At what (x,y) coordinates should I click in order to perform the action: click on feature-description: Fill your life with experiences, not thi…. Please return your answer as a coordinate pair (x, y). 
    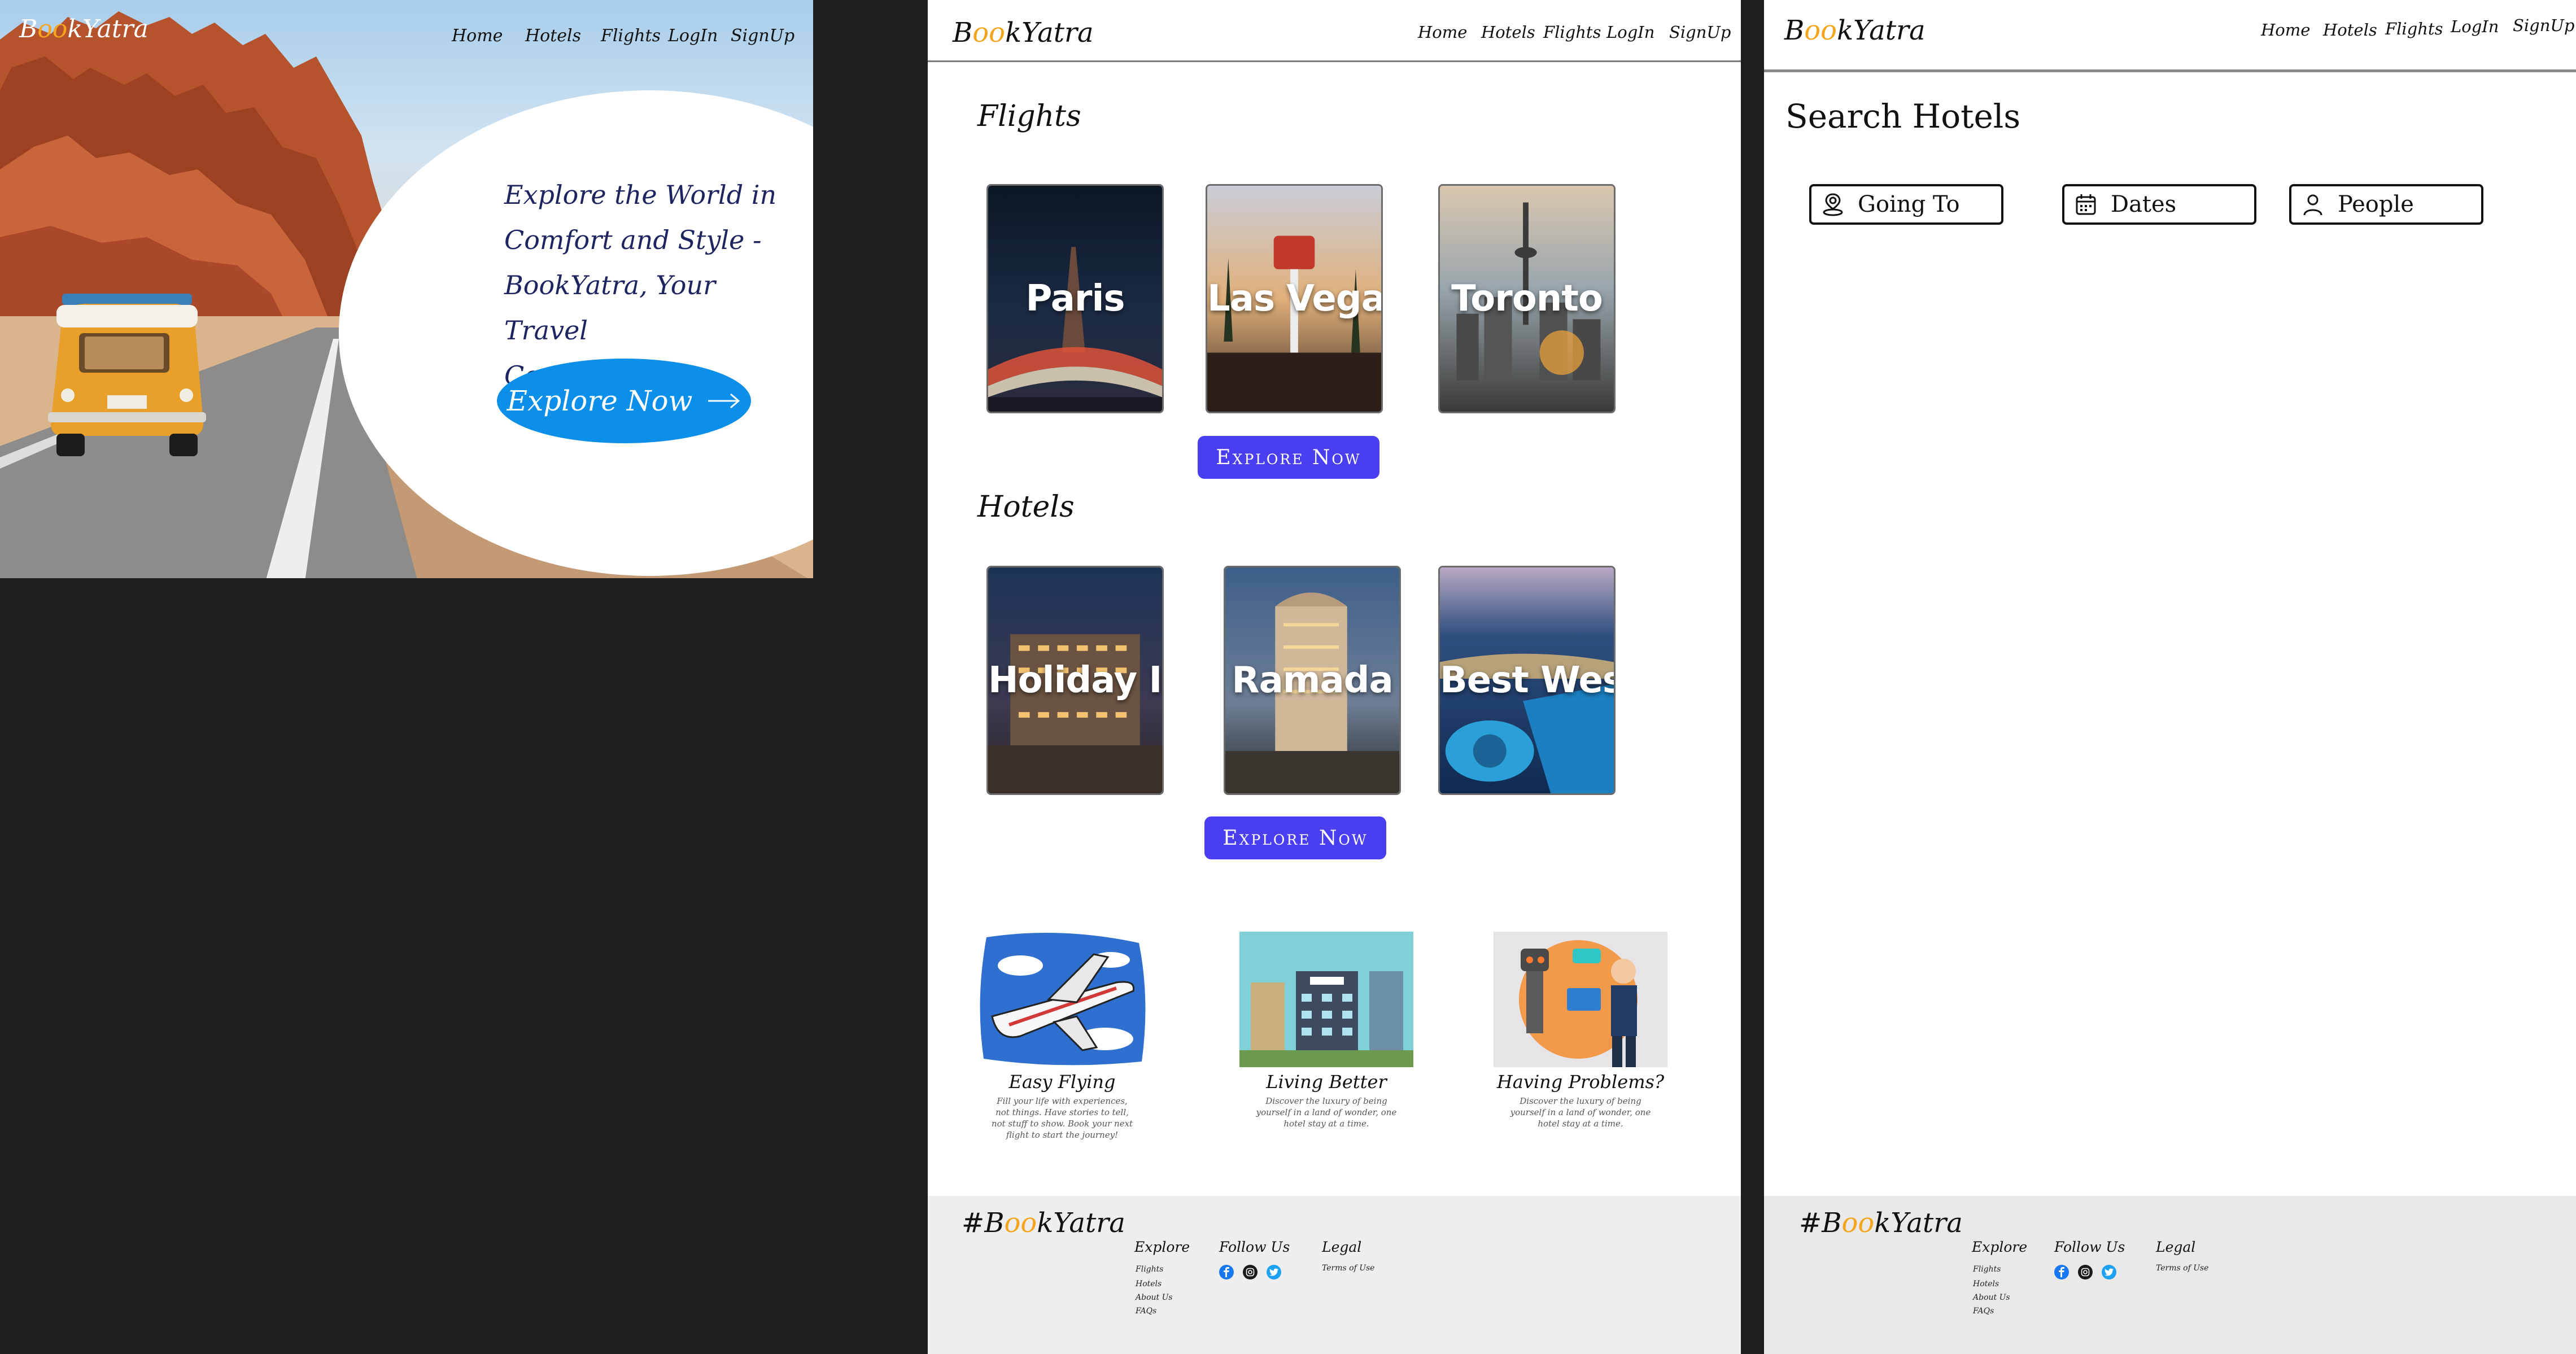
    Looking at the image, I should click on (1062, 1118).